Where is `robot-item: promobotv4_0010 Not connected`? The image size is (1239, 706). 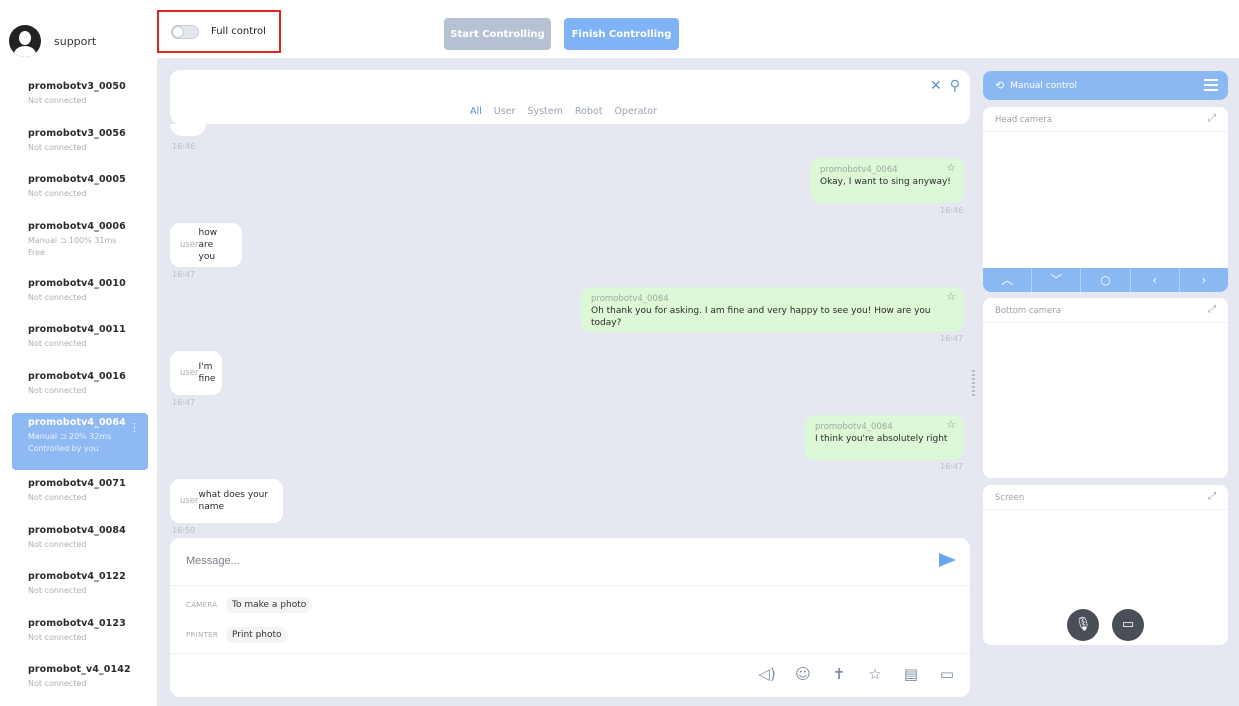 robot-item: promobotv4_0010 Not connected is located at coordinates (80, 297).